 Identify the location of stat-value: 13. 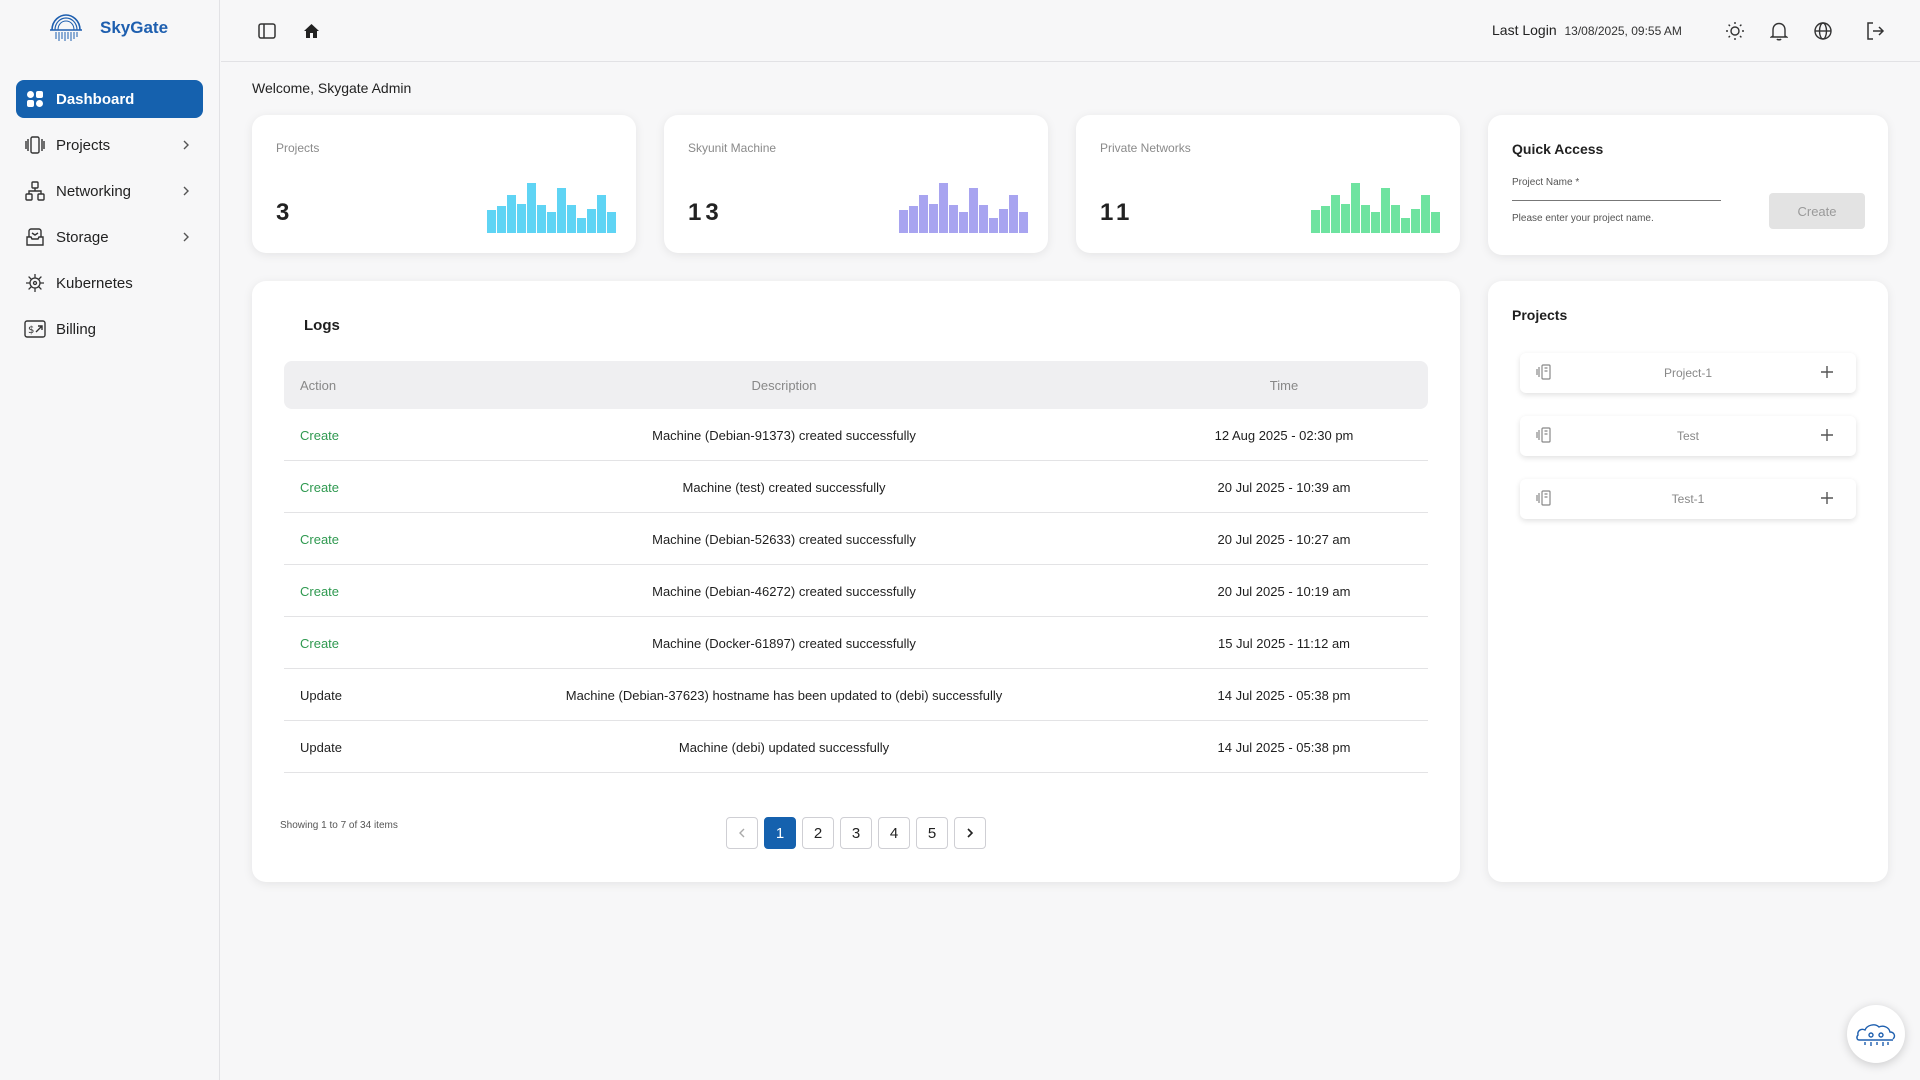
(705, 212).